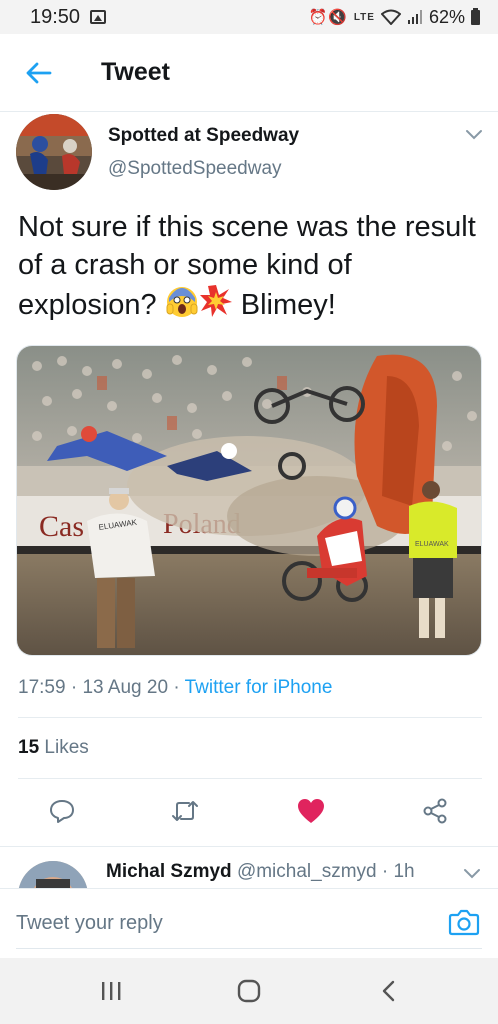 The width and height of the screenshot is (498, 1024). I want to click on alarm-mute-icon: ⏰🔇, so click(328, 17).